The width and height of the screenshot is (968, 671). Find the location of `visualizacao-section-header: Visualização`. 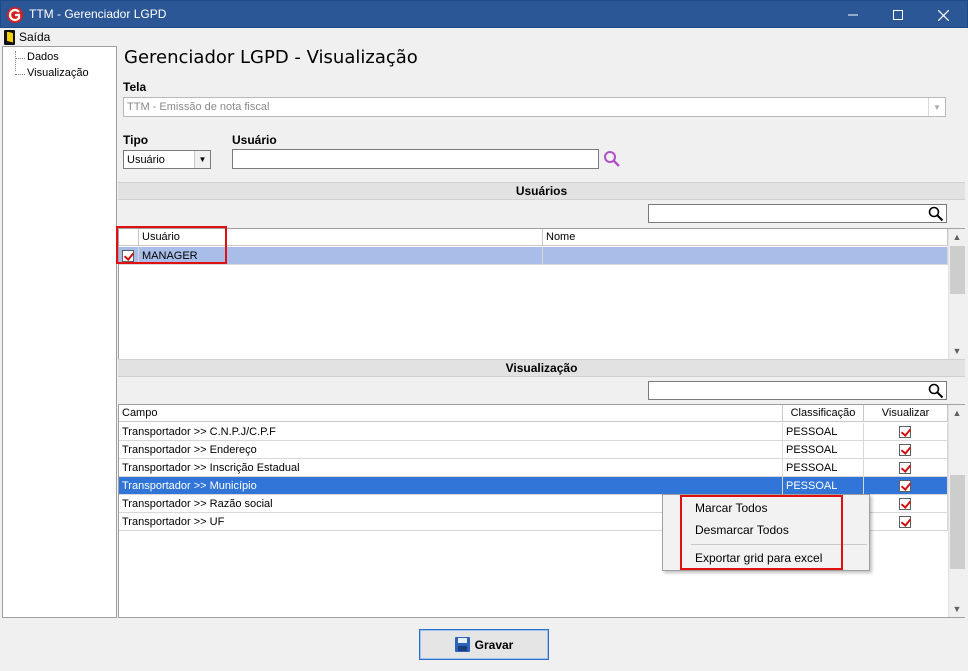

visualizacao-section-header: Visualização is located at coordinates (541, 368).